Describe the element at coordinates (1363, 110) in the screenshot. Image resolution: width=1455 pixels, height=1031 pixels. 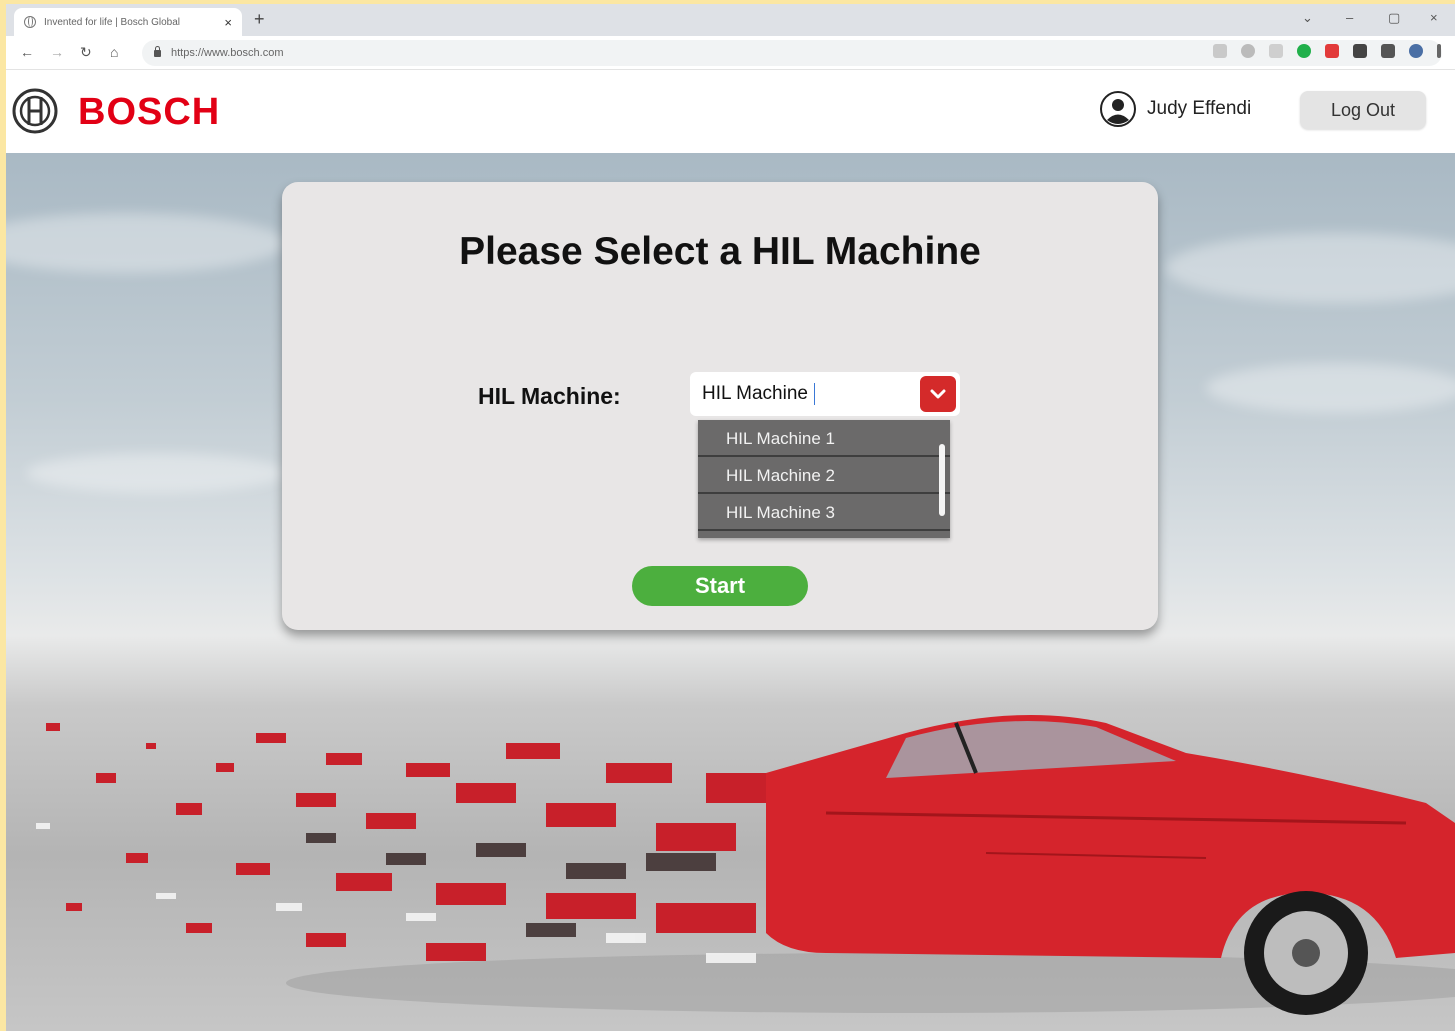
I see `logout-button: Log Out` at that location.